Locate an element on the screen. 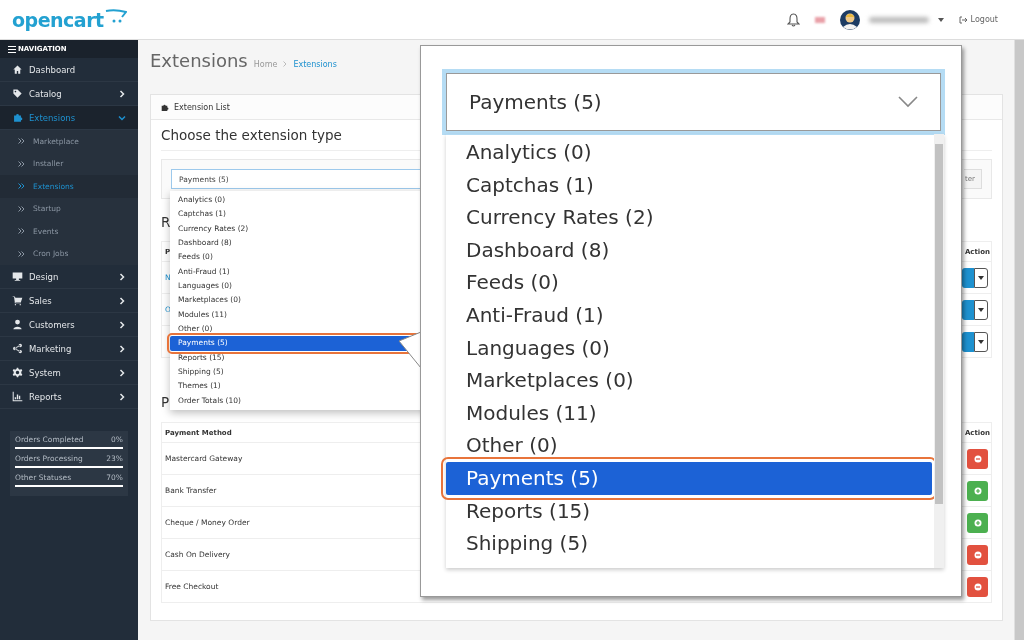  dropdown-option: Modules (11) is located at coordinates (689, 413).